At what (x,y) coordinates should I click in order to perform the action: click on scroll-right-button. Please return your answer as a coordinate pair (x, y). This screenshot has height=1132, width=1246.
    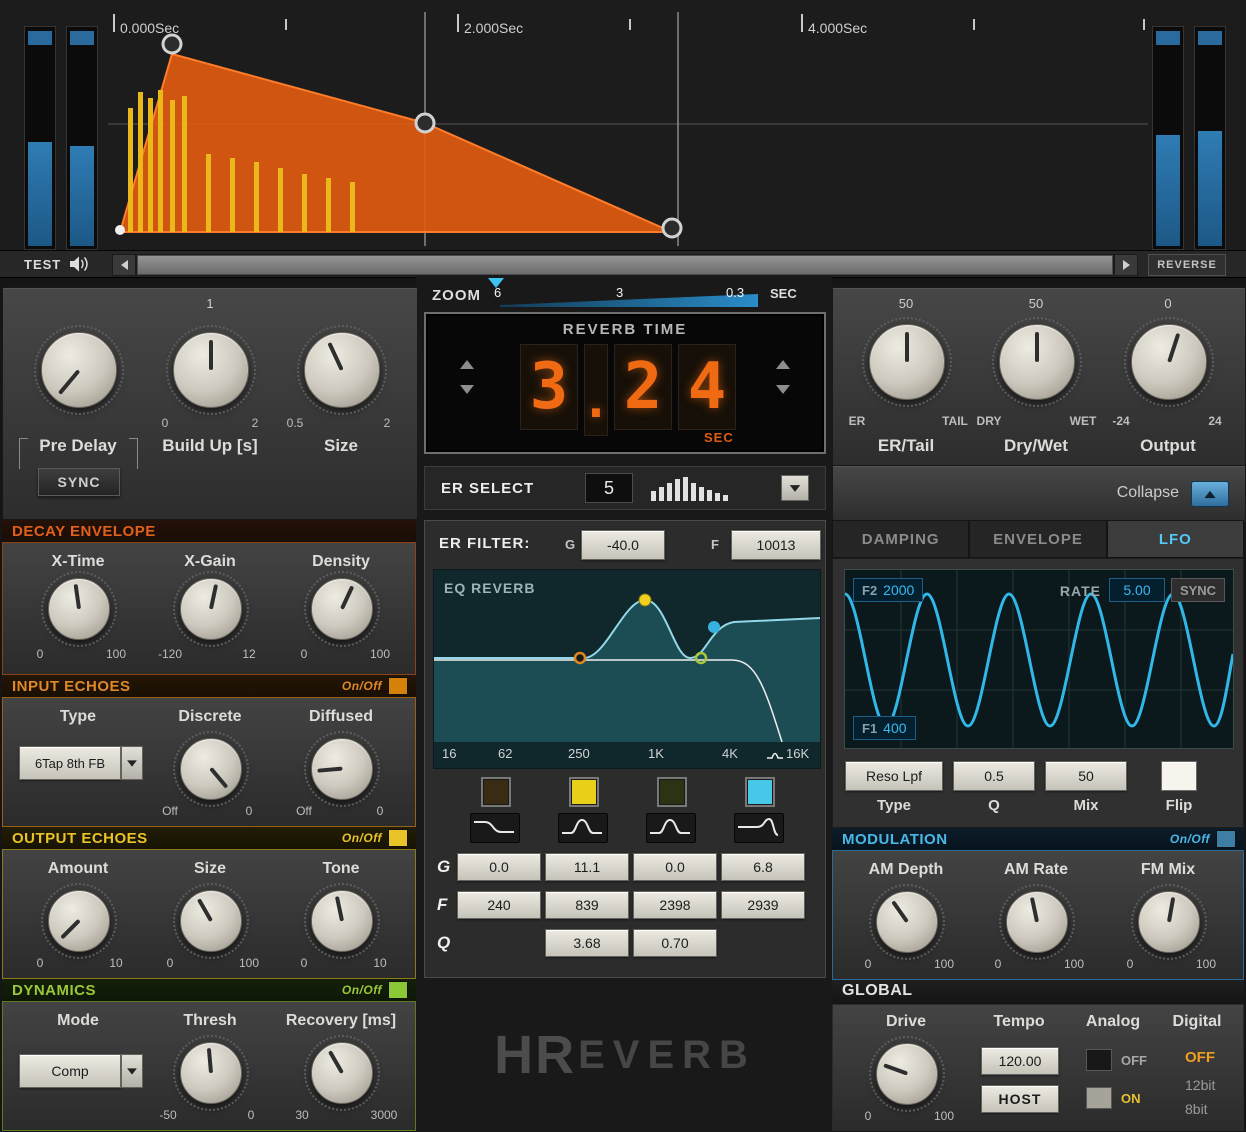
    Looking at the image, I should click on (1126, 265).